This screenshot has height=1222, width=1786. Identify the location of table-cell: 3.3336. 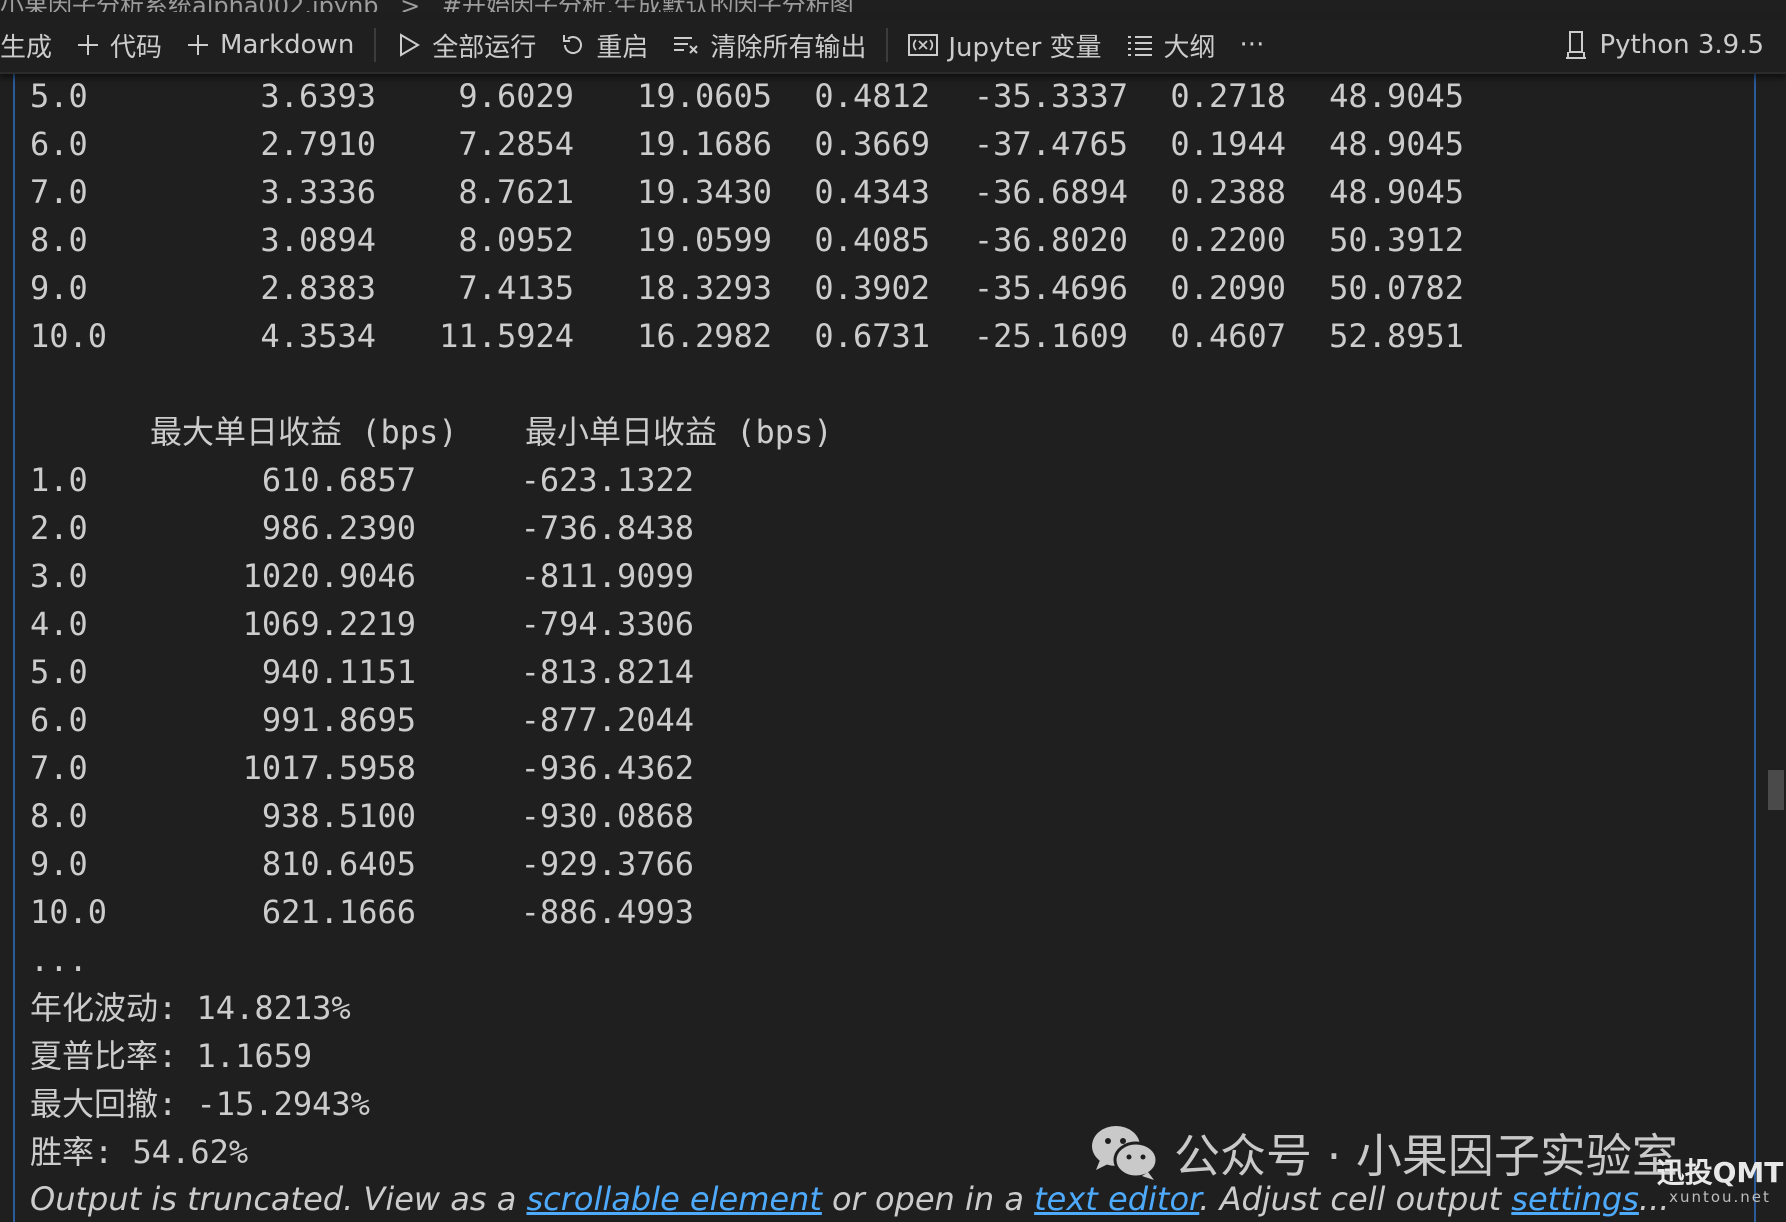
(318, 192).